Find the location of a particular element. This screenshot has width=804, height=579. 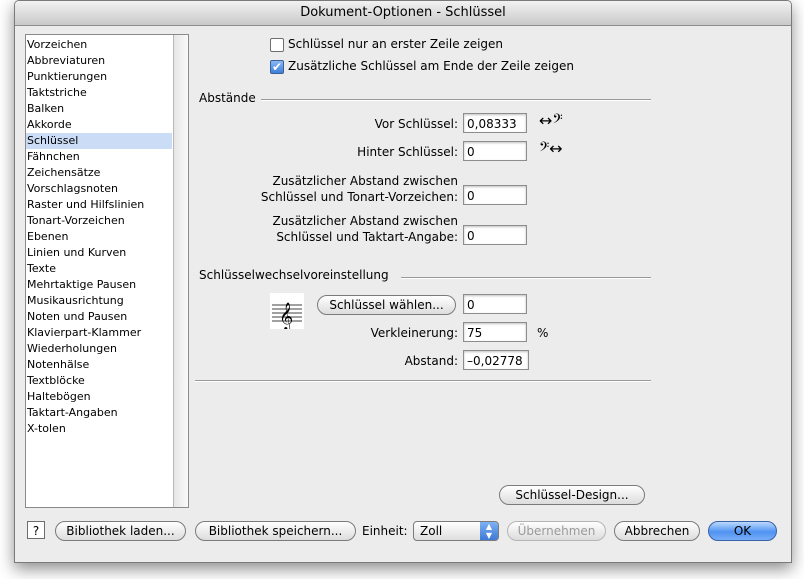

sidebar-item: Taktstriche is located at coordinates (99, 93).